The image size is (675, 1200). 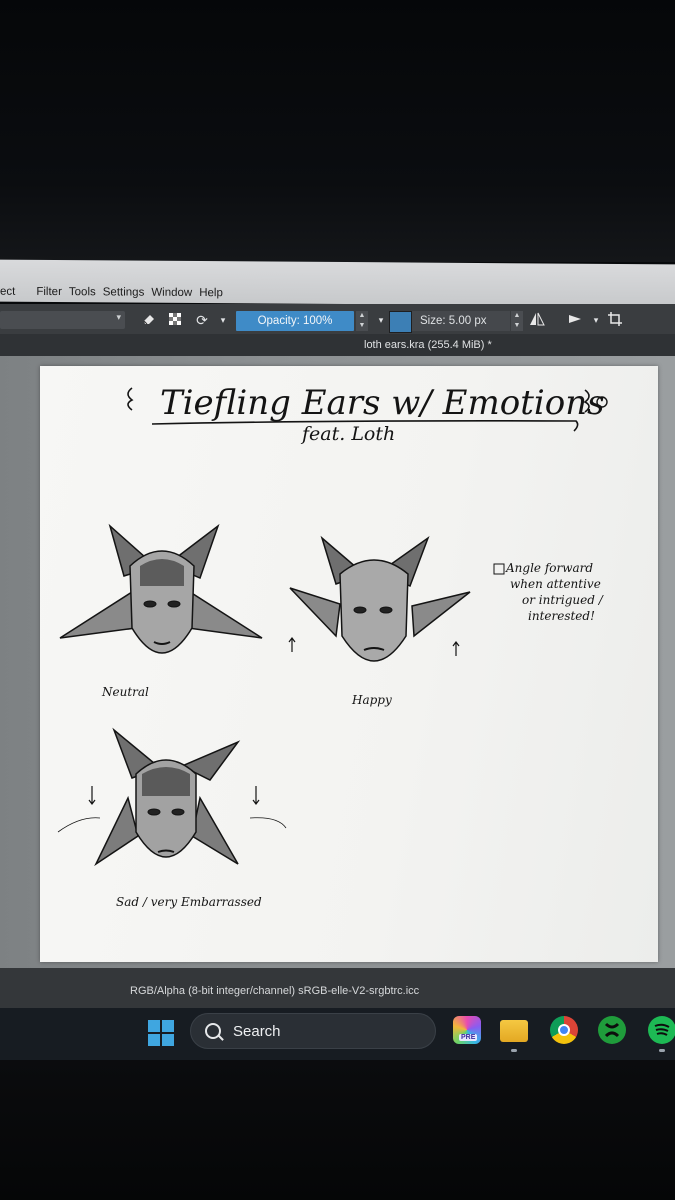 I want to click on pre-badge: PRE, so click(x=468, y=1037).